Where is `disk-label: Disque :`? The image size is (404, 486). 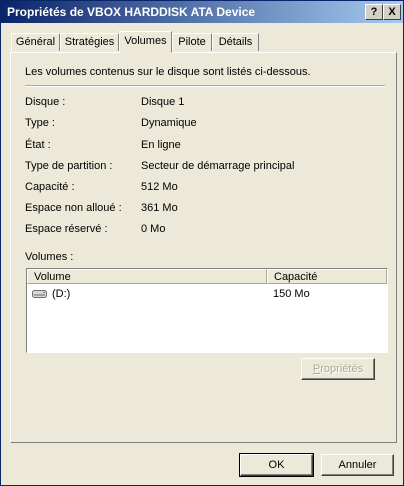 disk-label: Disque : is located at coordinates (45, 102).